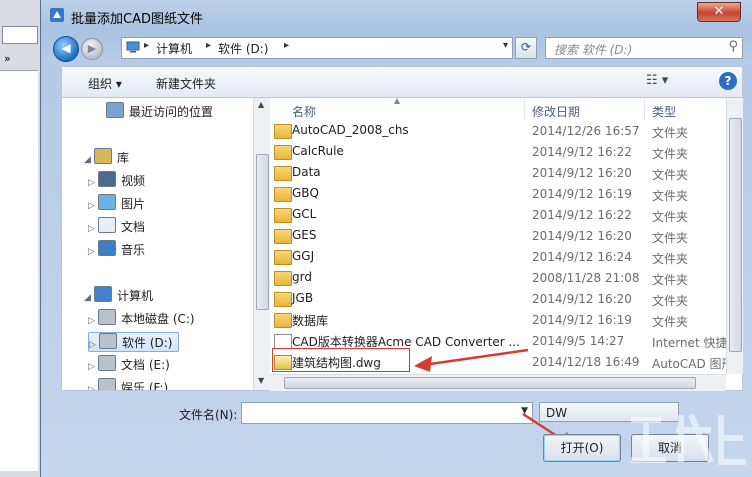 The width and height of the screenshot is (752, 477). Describe the element at coordinates (664, 111) in the screenshot. I see `column-header-type: 类型` at that location.